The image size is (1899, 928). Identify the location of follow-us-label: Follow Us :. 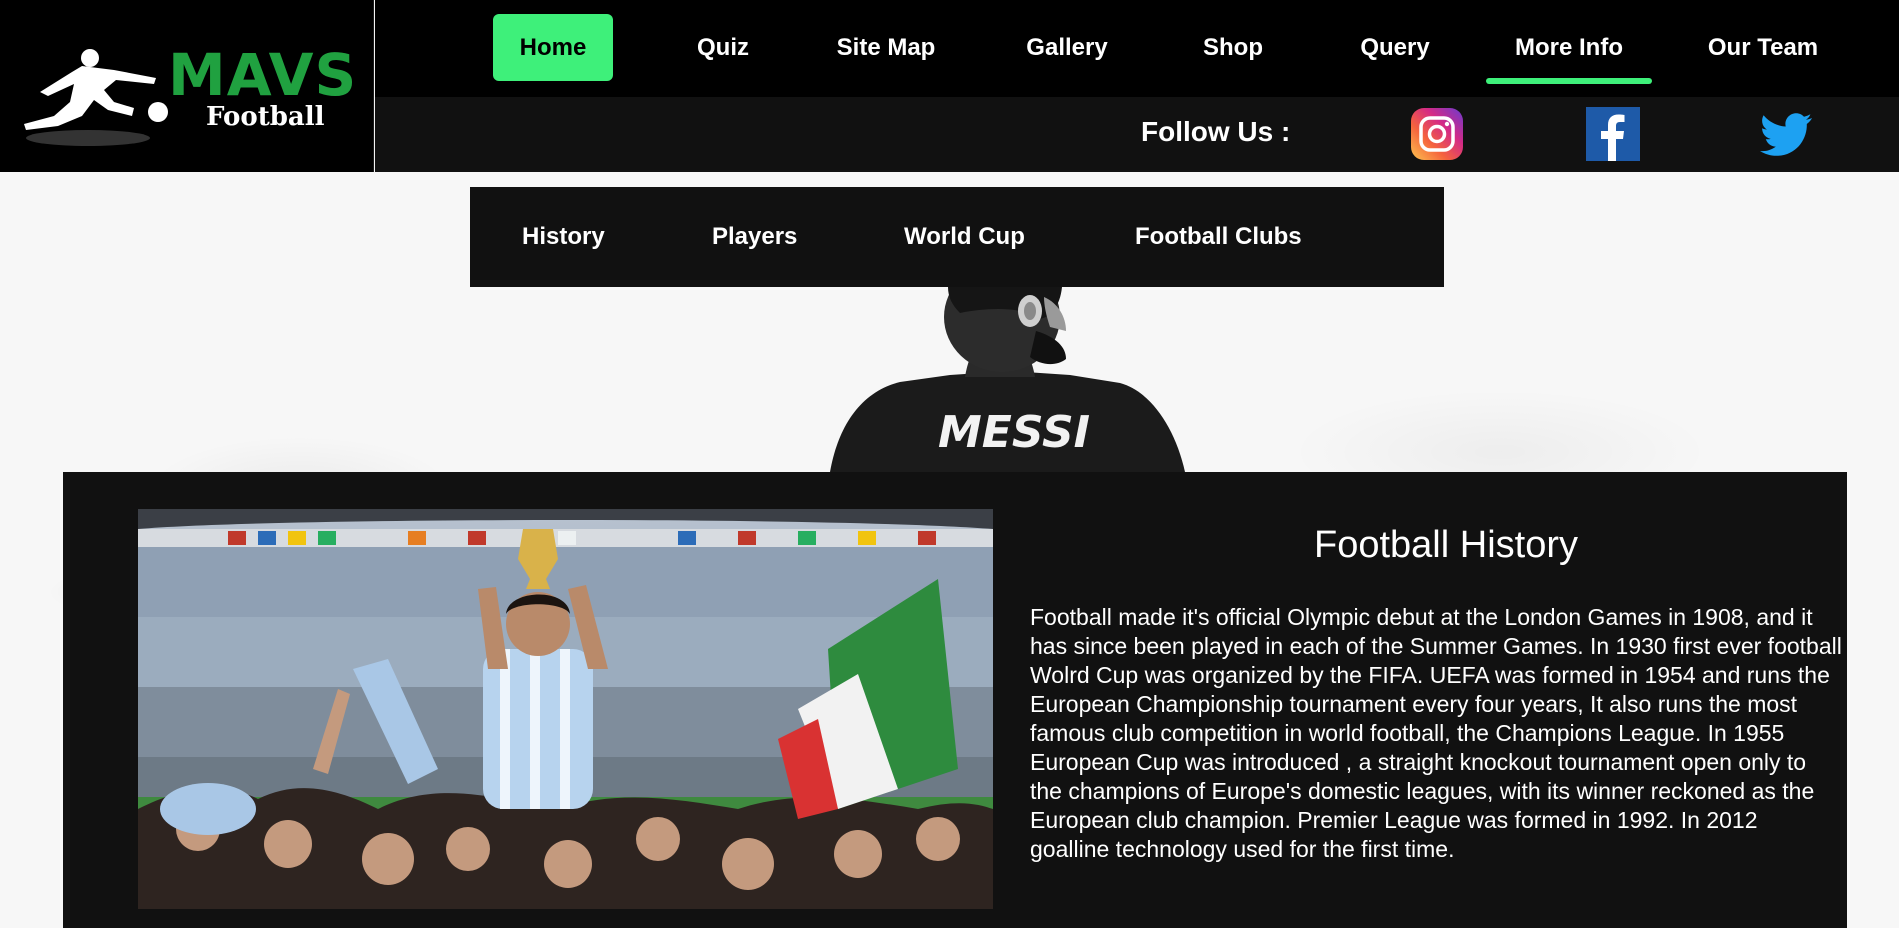
(1216, 131).